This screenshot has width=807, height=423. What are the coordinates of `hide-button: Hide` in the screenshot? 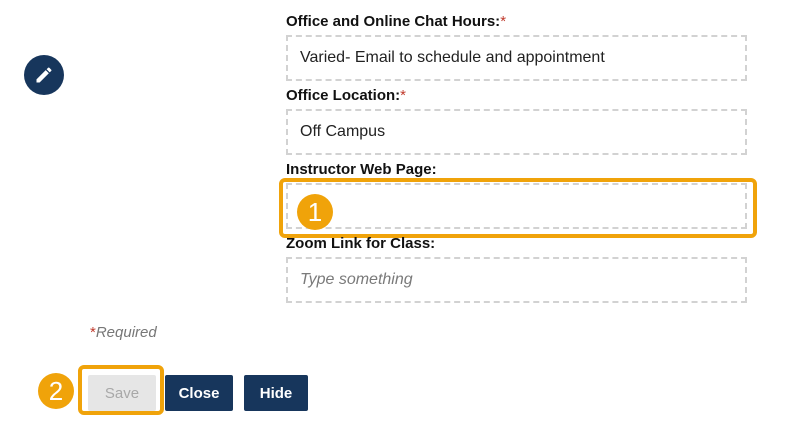 It's located at (276, 393).